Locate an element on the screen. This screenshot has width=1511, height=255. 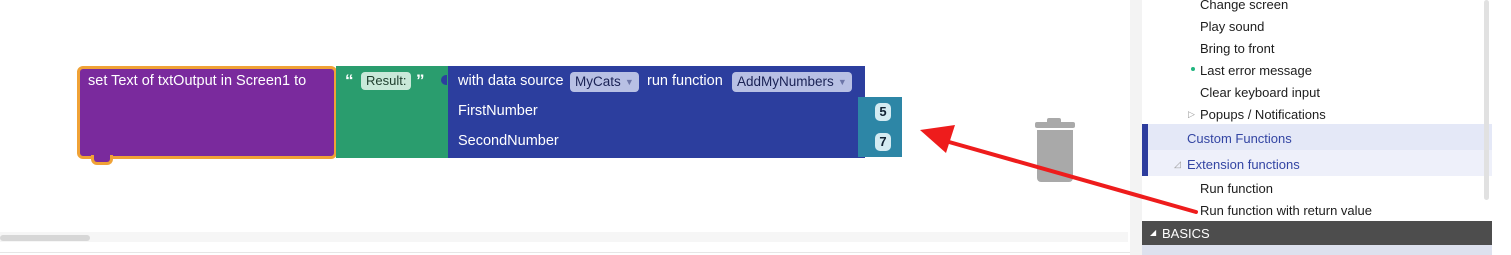
panel-item-play-sound: Play sound is located at coordinates (1232, 26).